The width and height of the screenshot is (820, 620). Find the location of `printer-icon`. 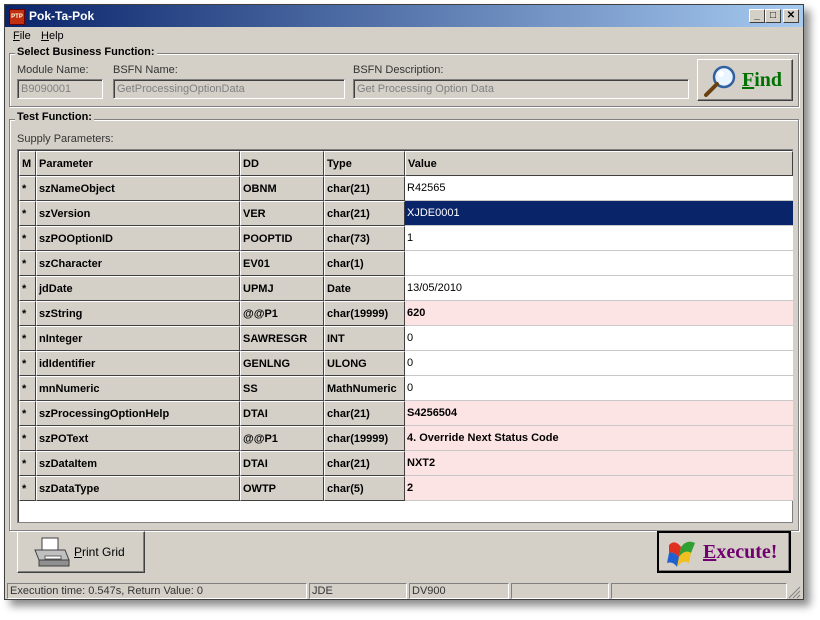

printer-icon is located at coordinates (52, 552).